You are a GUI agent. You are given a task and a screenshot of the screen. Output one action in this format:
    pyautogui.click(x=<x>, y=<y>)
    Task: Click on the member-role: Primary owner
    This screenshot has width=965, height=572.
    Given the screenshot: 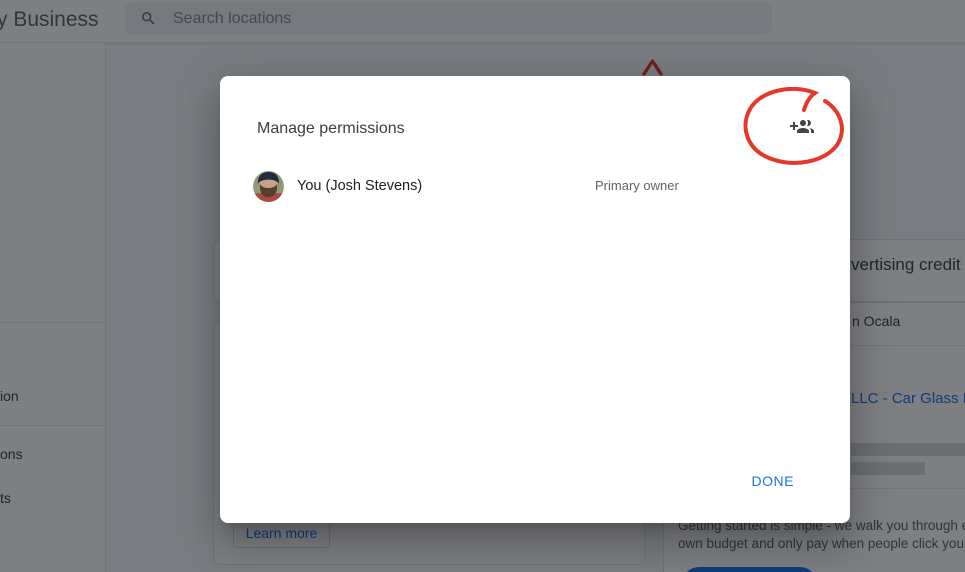 What is the action you would take?
    pyautogui.click(x=637, y=185)
    